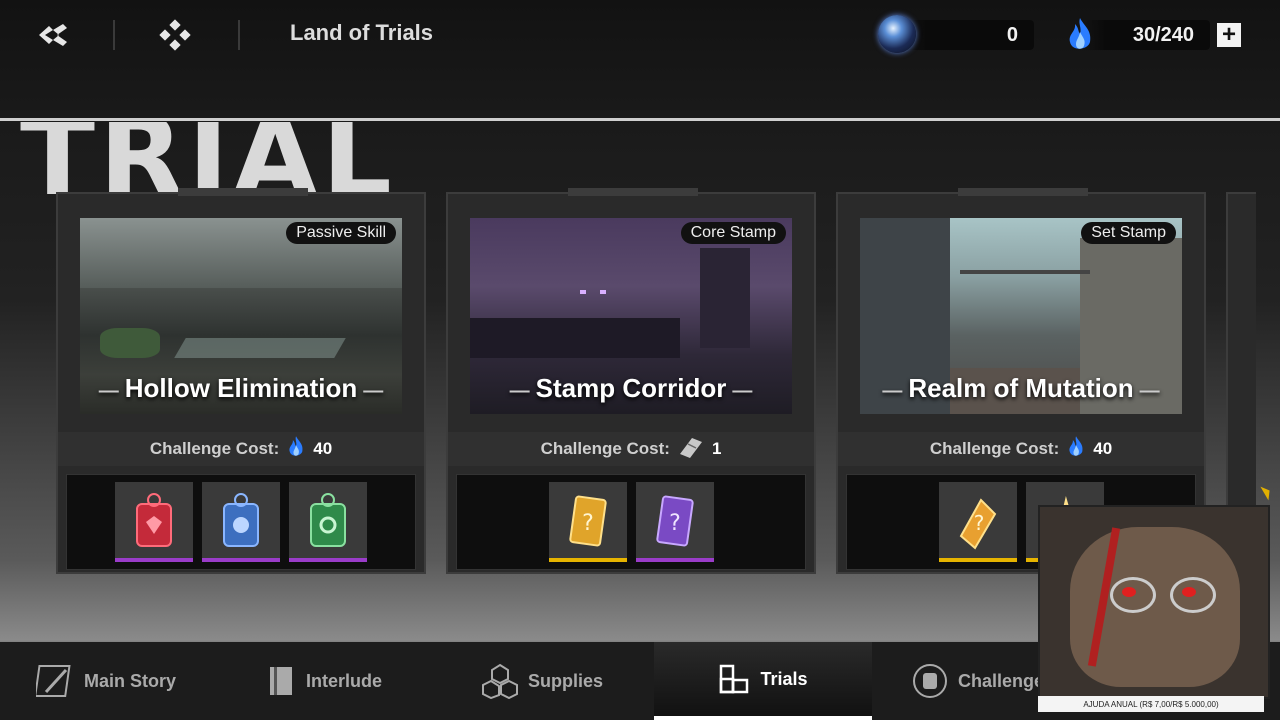 This screenshot has height=720, width=1280. Describe the element at coordinates (130, 680) in the screenshot. I see `tab-label: Main Story` at that location.